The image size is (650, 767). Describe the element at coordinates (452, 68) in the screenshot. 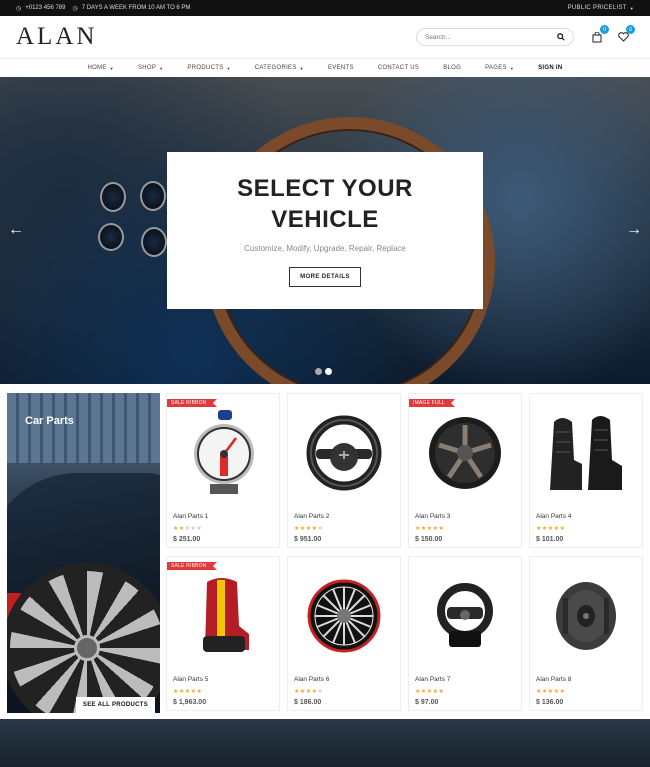

I see `nav-item-blog: BLOG` at that location.